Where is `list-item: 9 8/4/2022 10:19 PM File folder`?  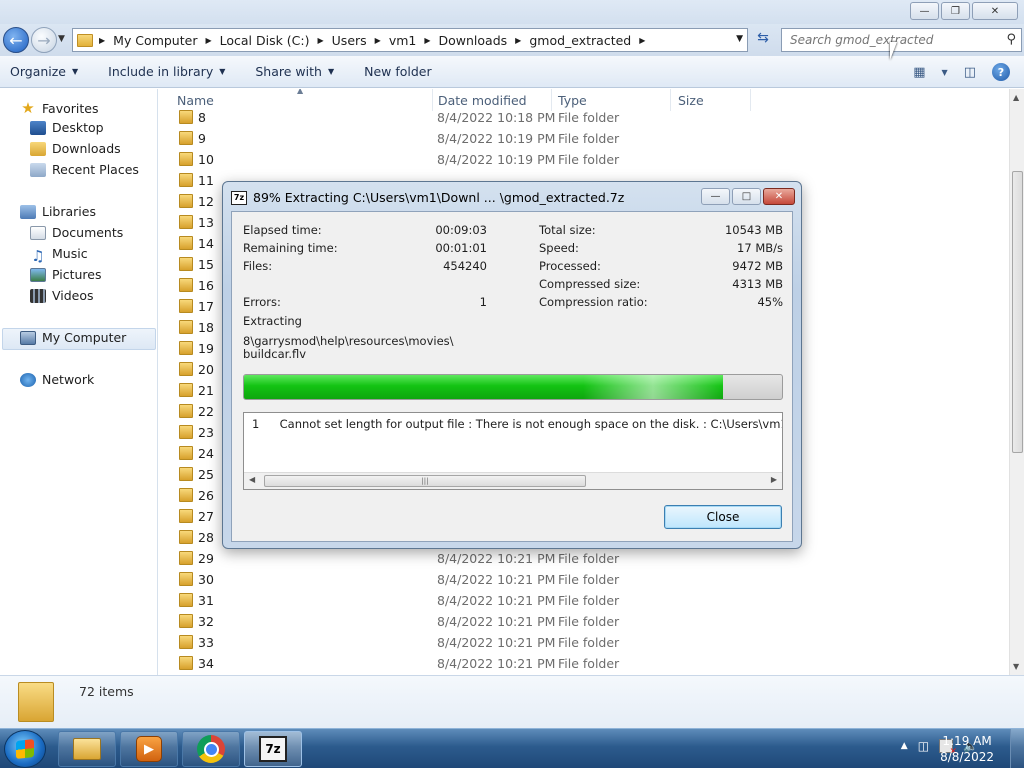
list-item: 9 8/4/2022 10:19 PM File folder is located at coordinates (584, 138).